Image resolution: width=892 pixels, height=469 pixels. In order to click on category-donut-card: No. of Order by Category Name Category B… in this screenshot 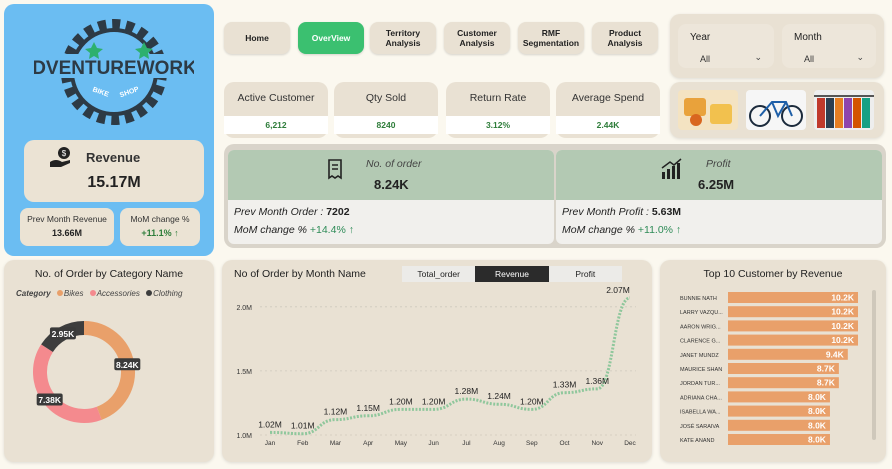, I will do `click(109, 361)`.